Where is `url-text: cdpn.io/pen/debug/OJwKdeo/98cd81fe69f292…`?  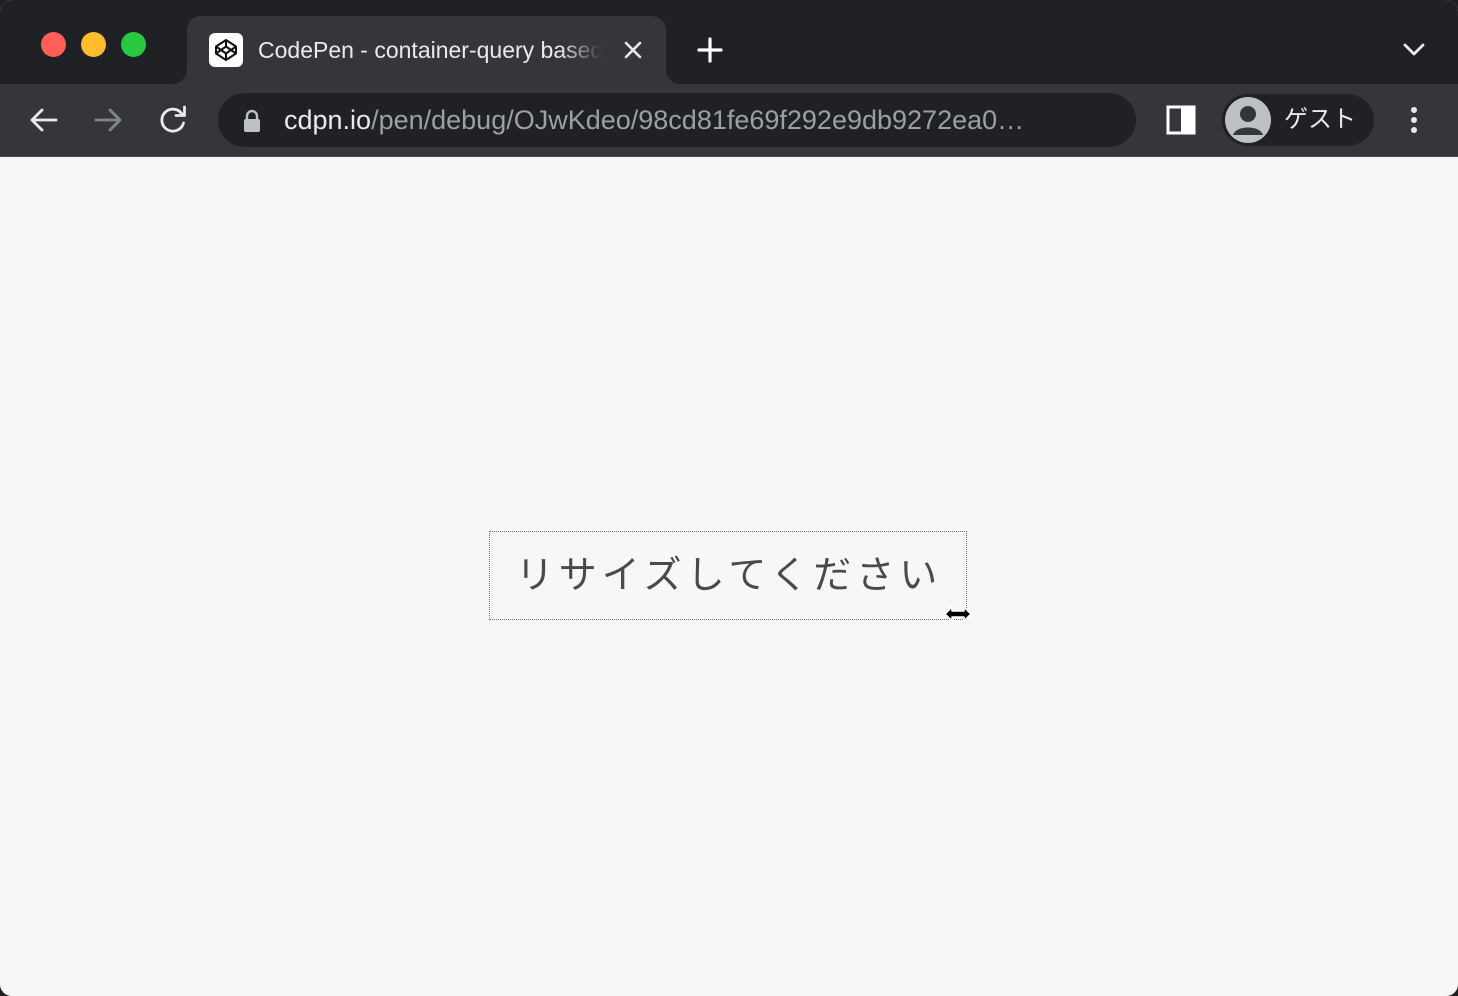 url-text: cdpn.io/pen/debug/OJwKdeo/98cd81fe69f292… is located at coordinates (699, 120).